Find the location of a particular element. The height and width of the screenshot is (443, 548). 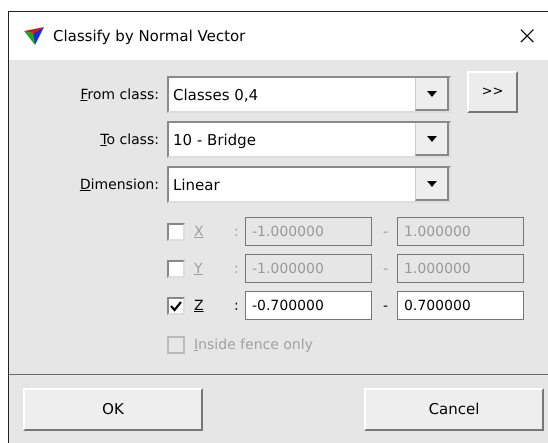

class-dropdown: Classes 0,4 is located at coordinates (309, 94).